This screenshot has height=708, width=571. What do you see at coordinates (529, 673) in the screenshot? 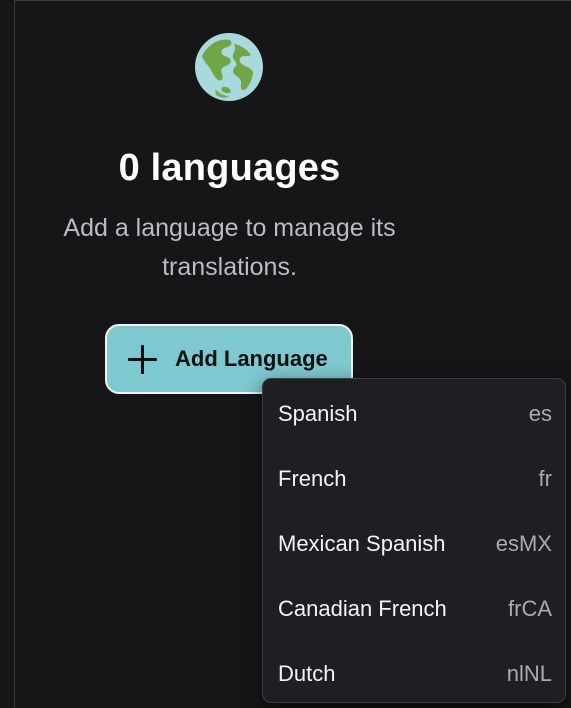
I see `language-code: nlNL` at bounding box center [529, 673].